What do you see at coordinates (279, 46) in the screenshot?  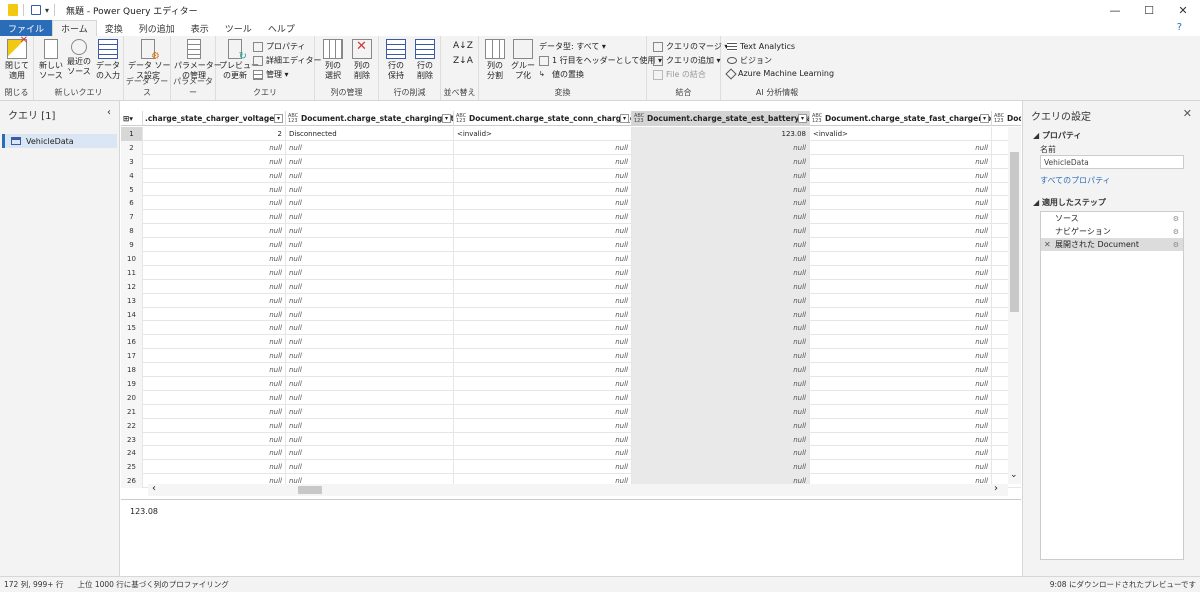 I see `properties-button: プロパティ` at bounding box center [279, 46].